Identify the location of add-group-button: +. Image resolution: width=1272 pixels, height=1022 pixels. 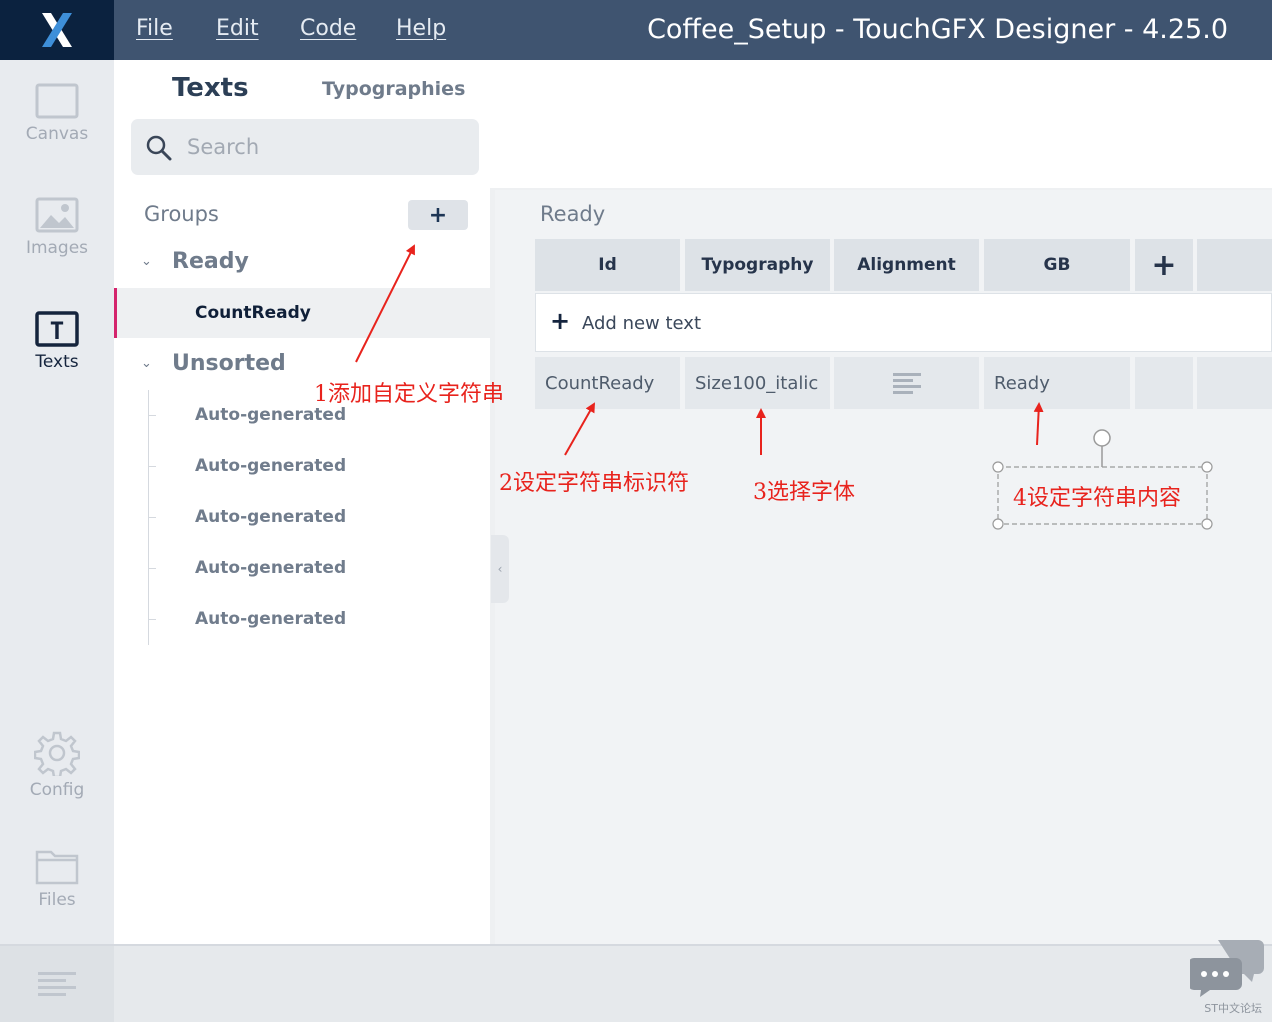
(438, 215).